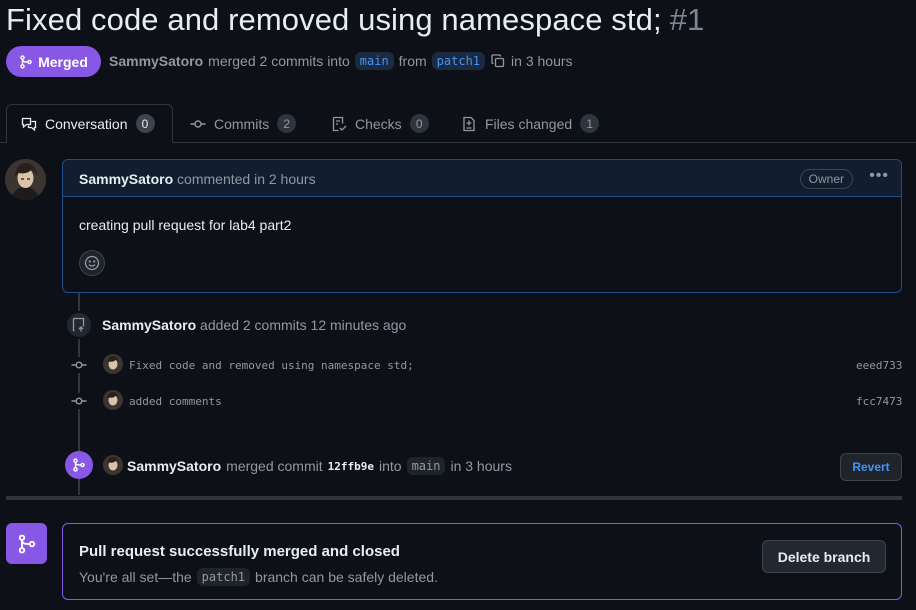 Image resolution: width=916 pixels, height=610 pixels. What do you see at coordinates (871, 467) in the screenshot?
I see `revert-button: Revert` at bounding box center [871, 467].